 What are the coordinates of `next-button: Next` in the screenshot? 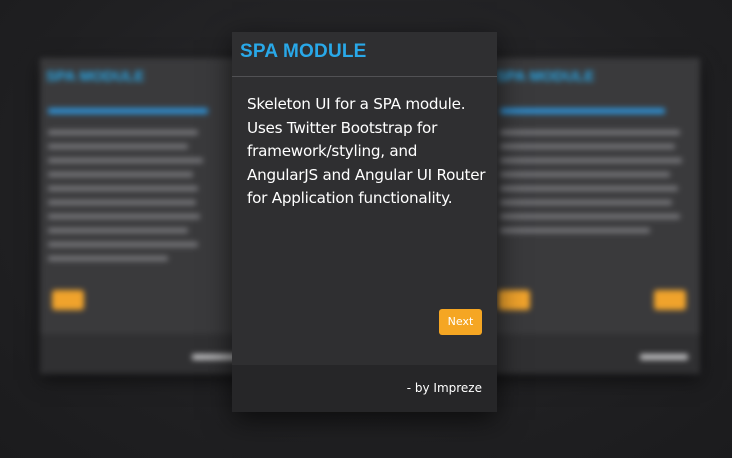 It's located at (460, 322).